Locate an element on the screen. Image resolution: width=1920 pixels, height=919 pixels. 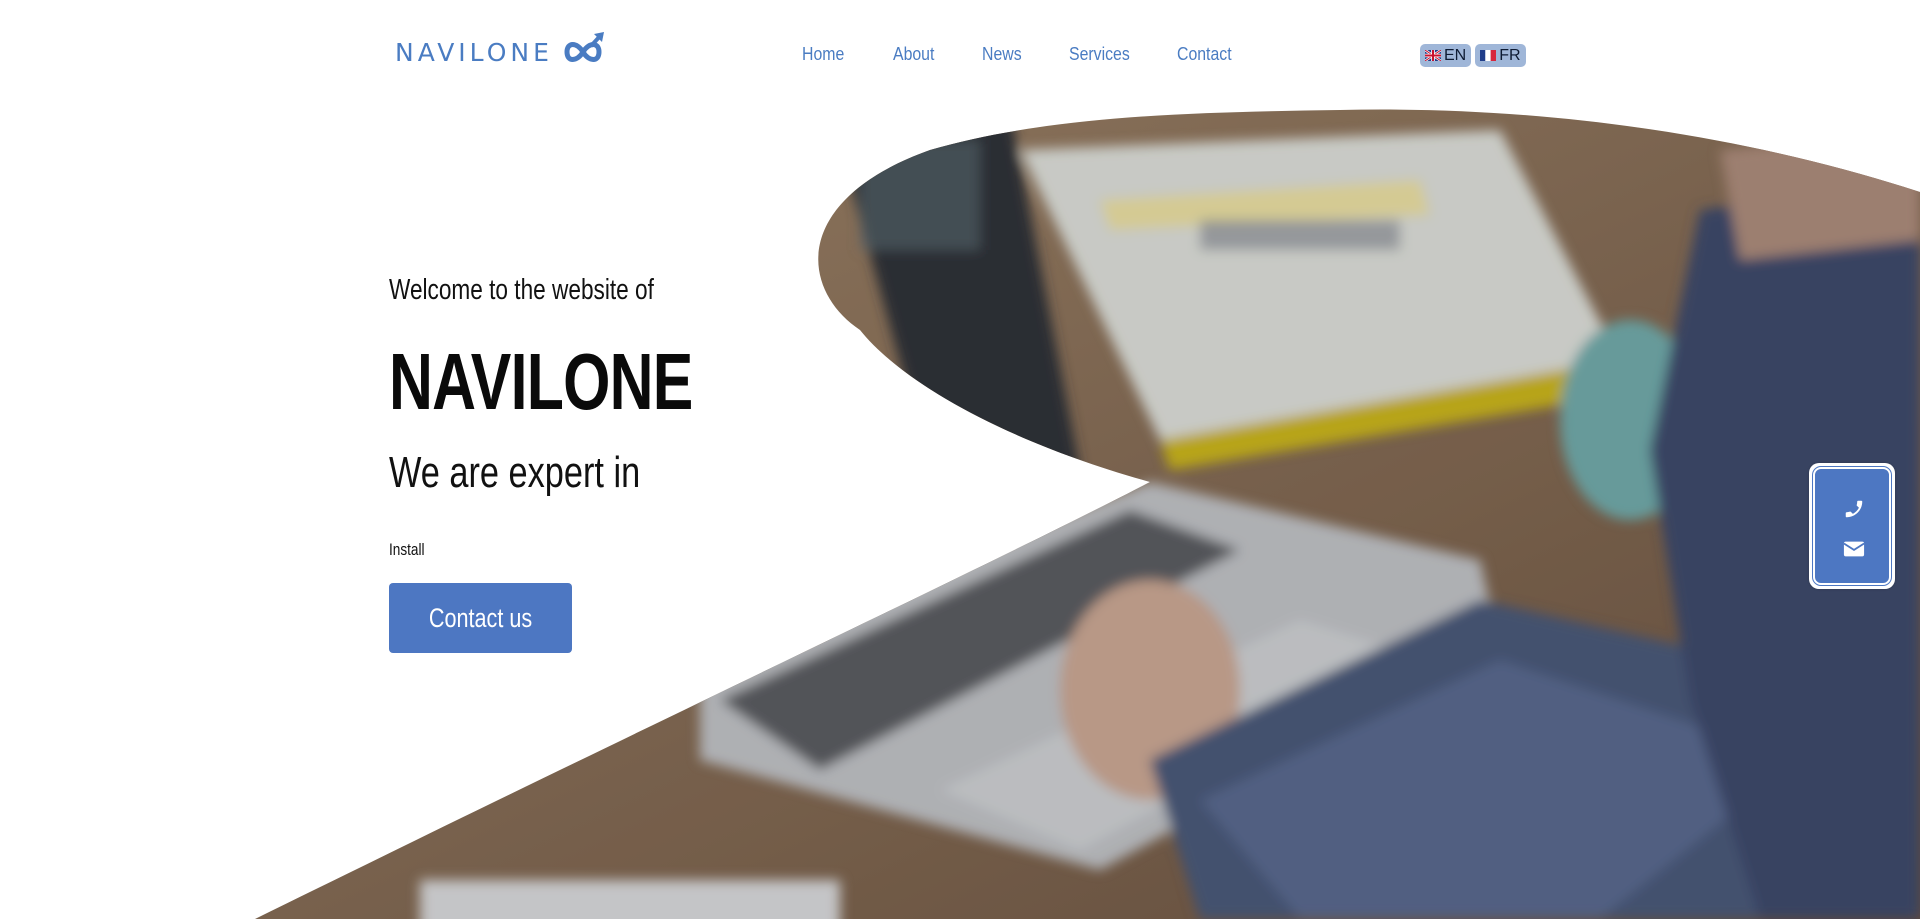
hero-welcome-text: Welcome to the website of is located at coordinates (521, 290).